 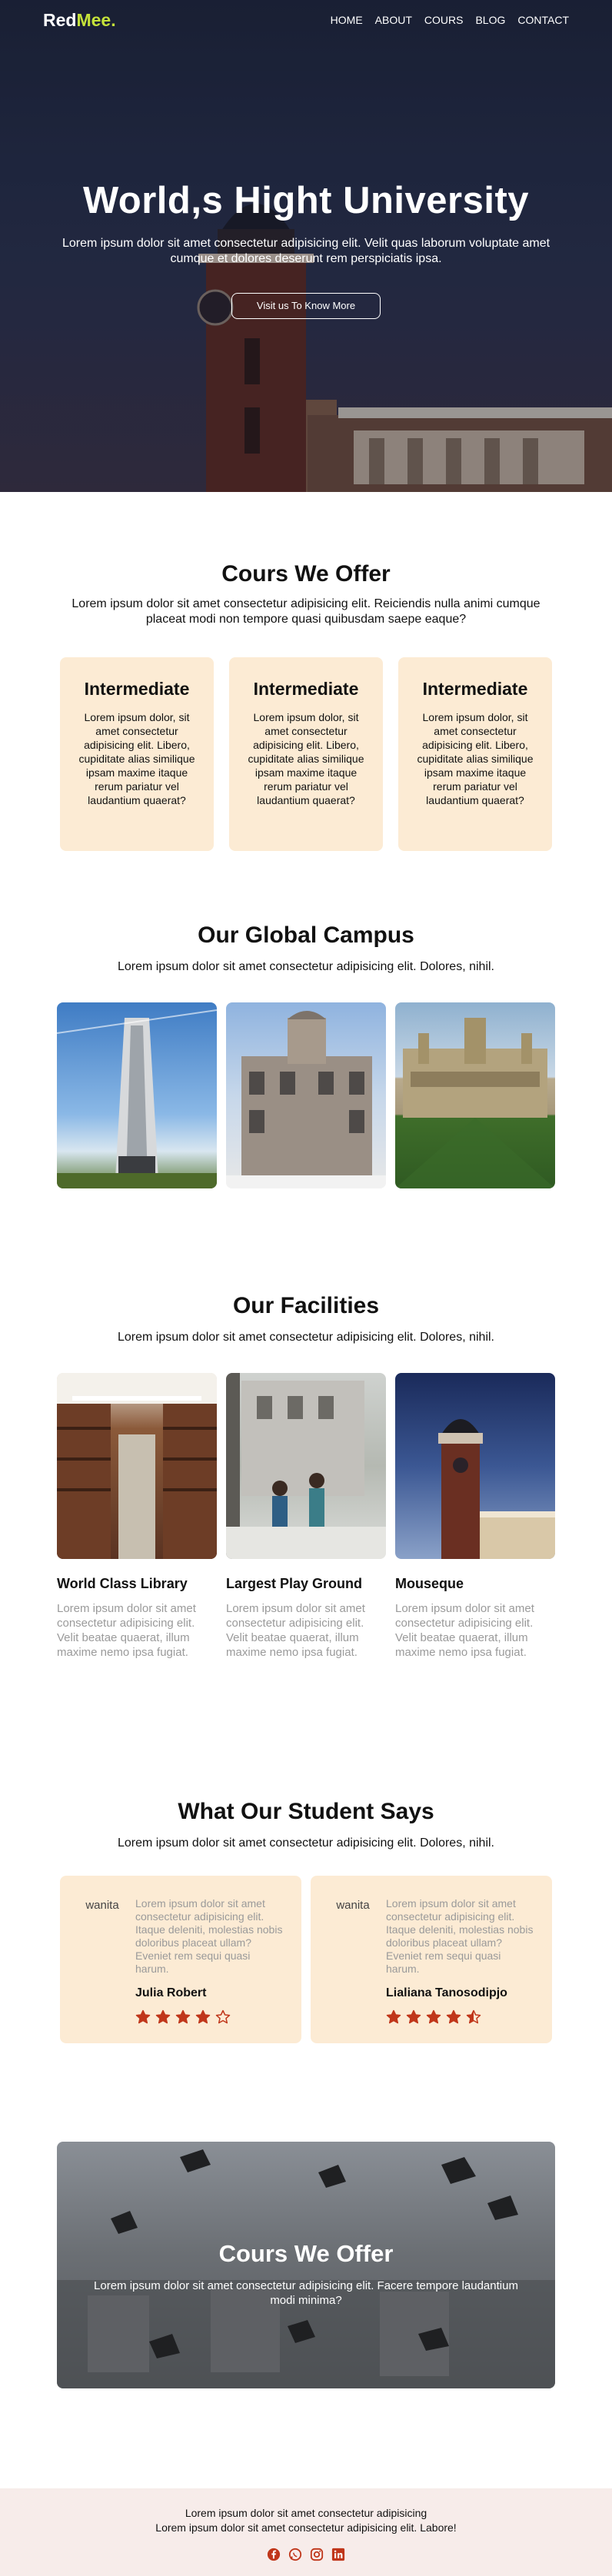 What do you see at coordinates (306, 1466) in the screenshot?
I see `playground-image` at bounding box center [306, 1466].